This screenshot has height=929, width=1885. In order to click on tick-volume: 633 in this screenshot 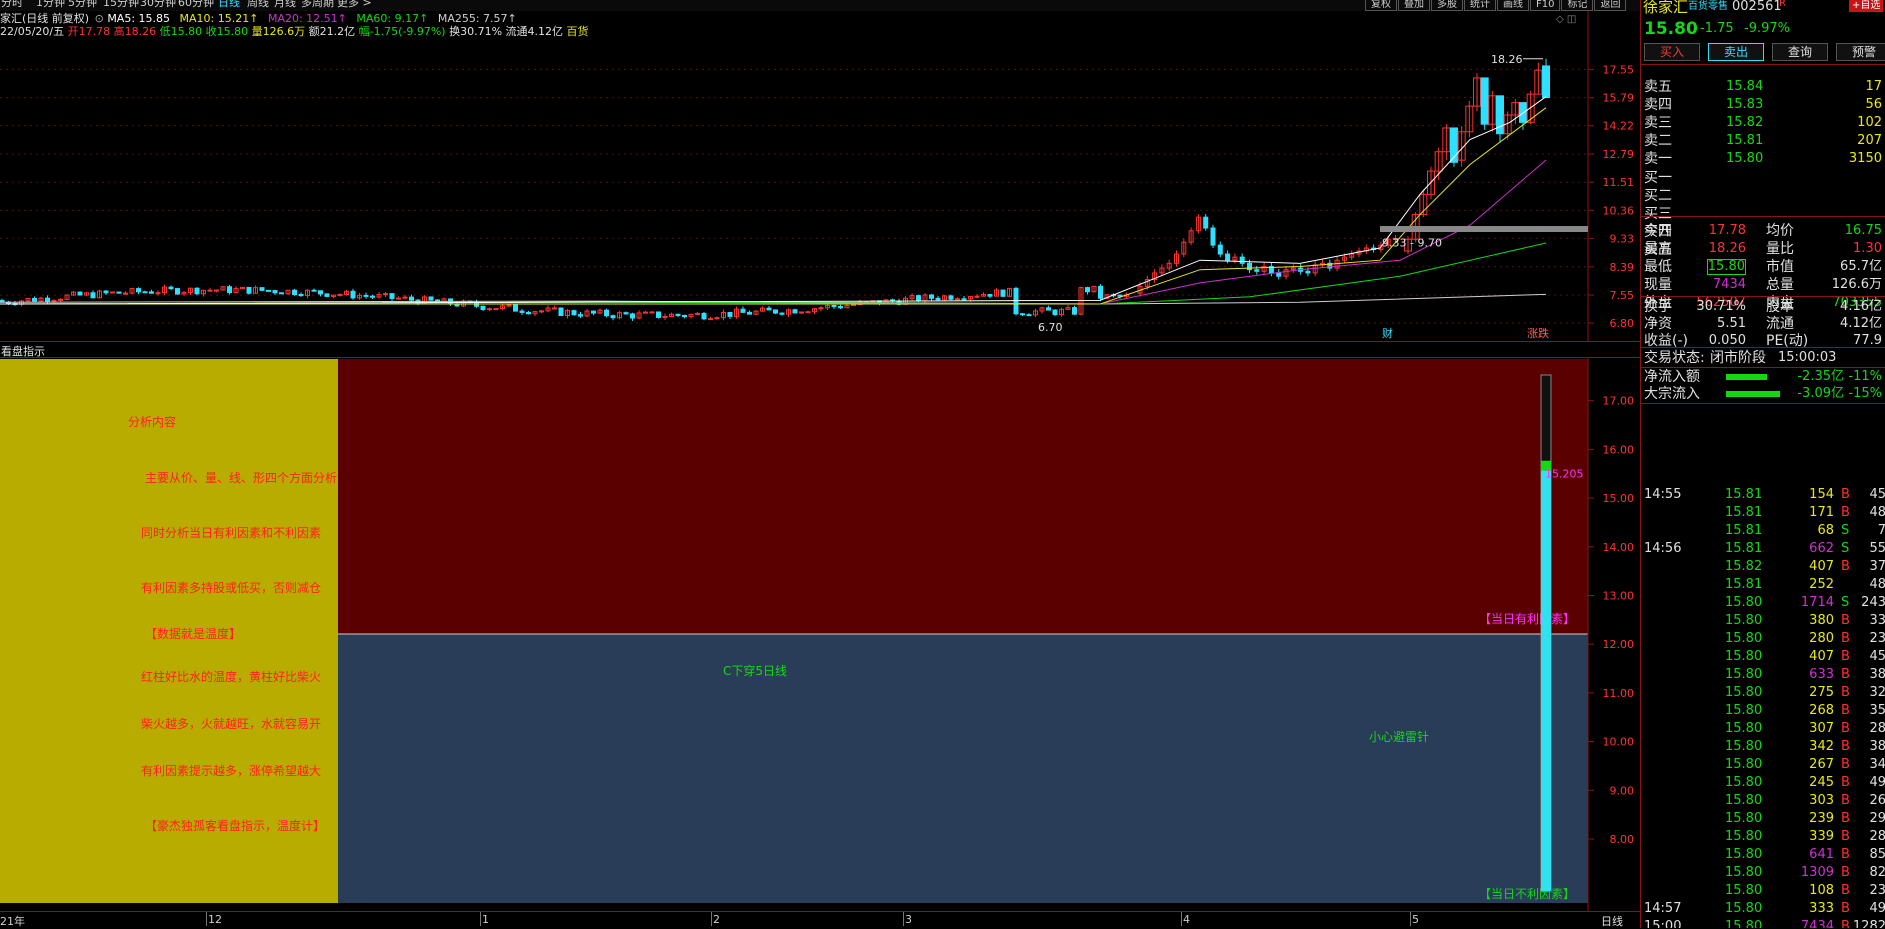, I will do `click(1821, 674)`.